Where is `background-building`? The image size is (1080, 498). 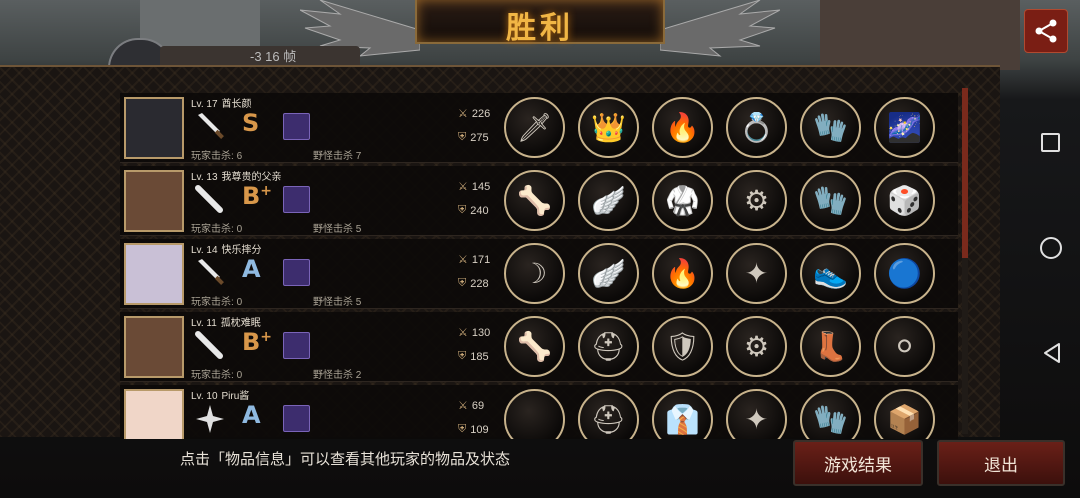 background-building is located at coordinates (920, 35).